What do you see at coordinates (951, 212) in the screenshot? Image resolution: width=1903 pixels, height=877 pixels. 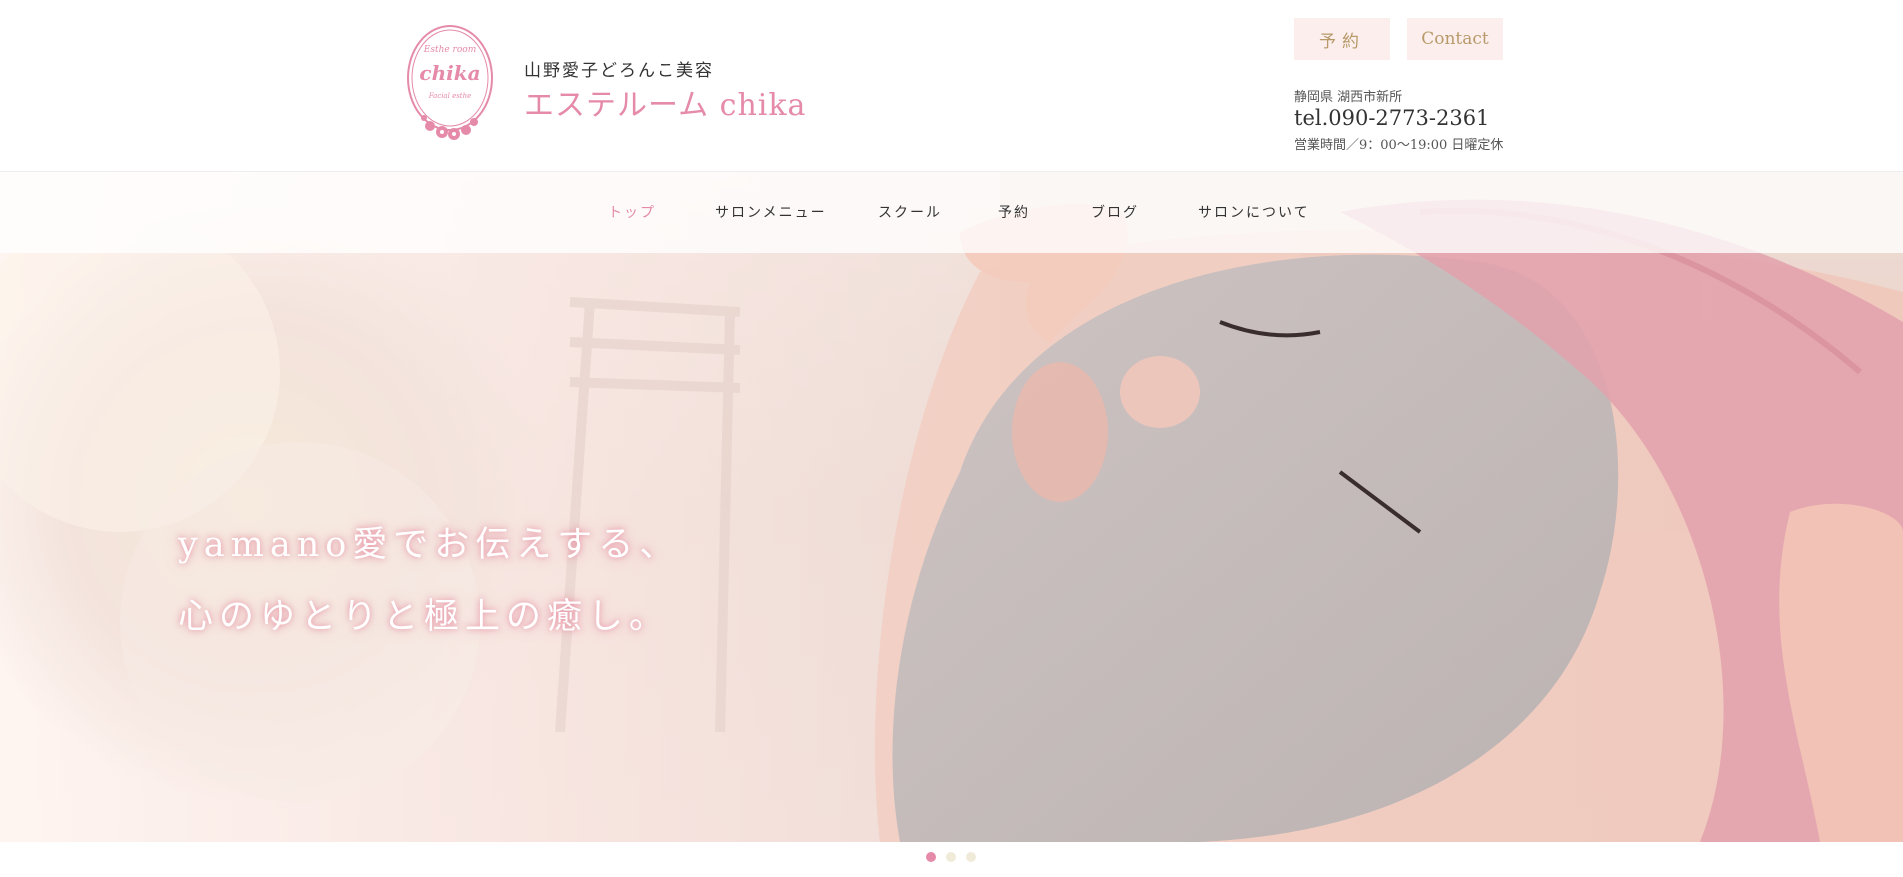 I see `main-nav: トップ サロンメニュー スクール 予約 ブログ サロンについて` at bounding box center [951, 212].